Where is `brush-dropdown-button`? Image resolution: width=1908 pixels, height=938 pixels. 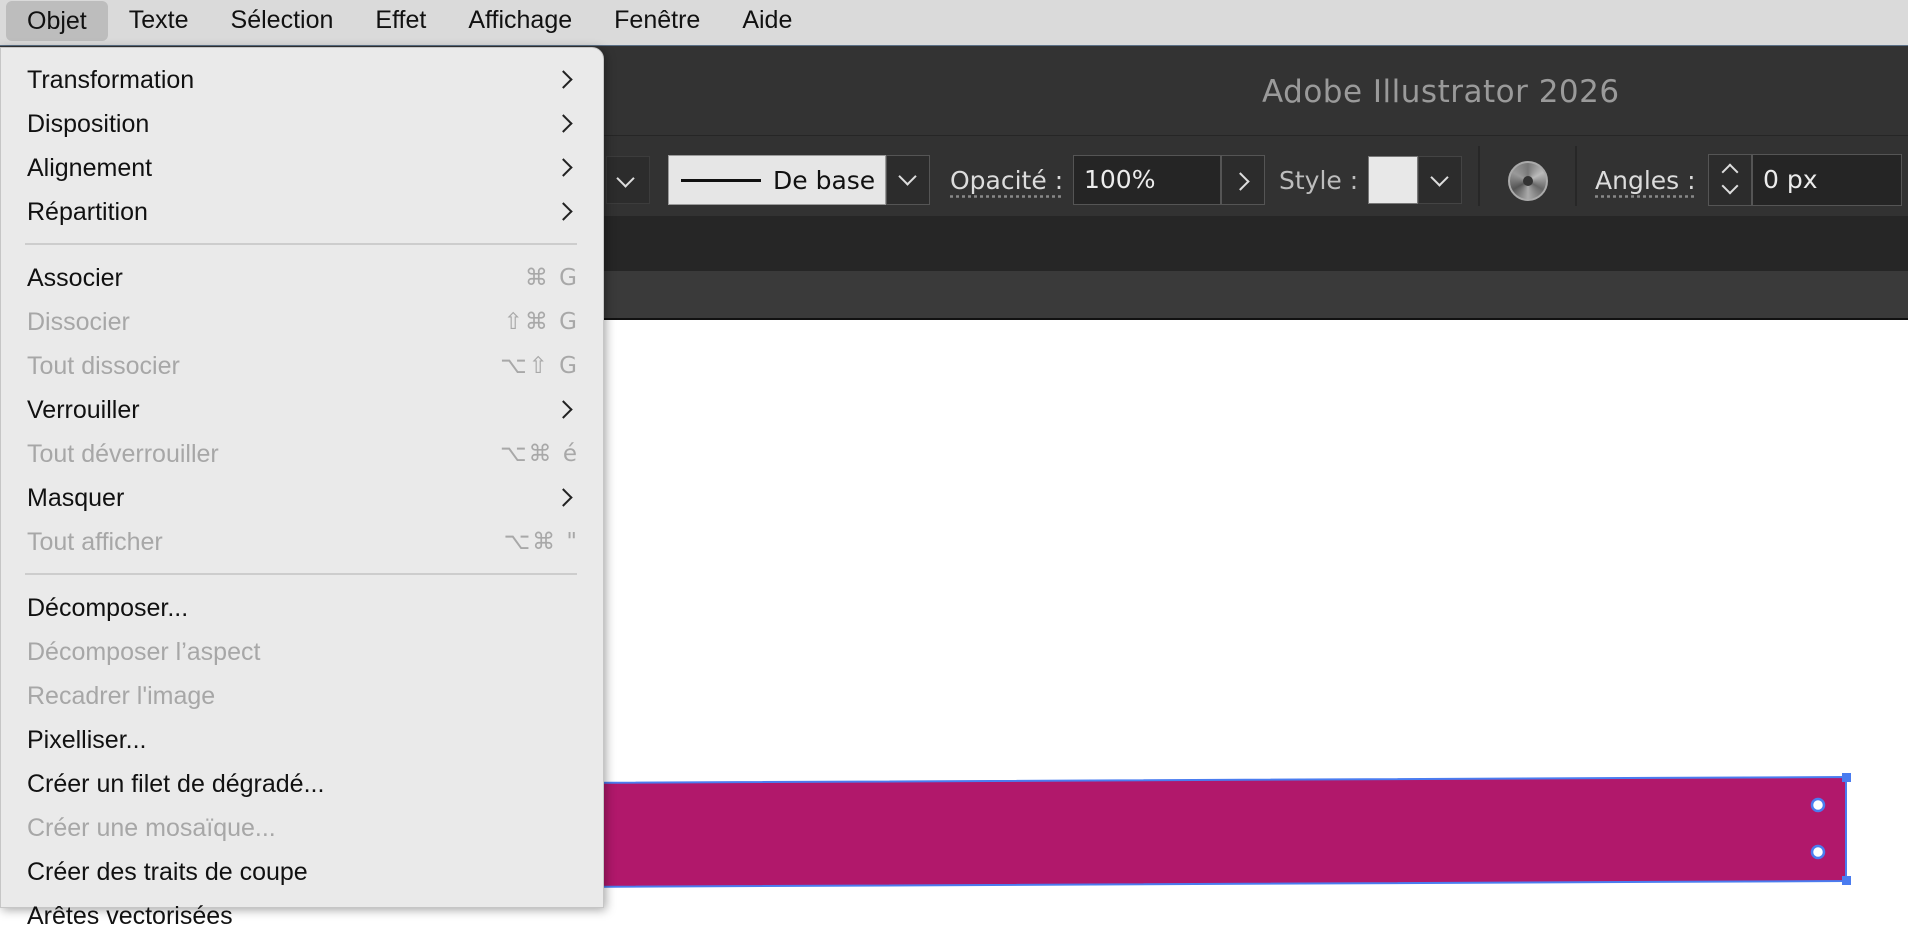 brush-dropdown-button is located at coordinates (908, 180).